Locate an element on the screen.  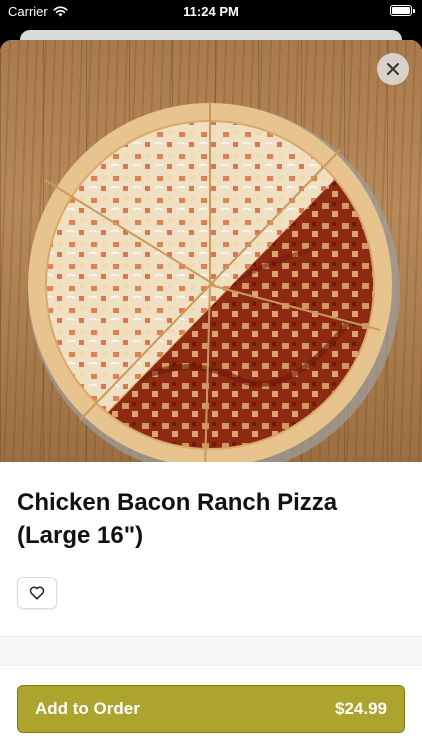
add-to-order-button: Add to Order $24.99 is located at coordinates (211, 709).